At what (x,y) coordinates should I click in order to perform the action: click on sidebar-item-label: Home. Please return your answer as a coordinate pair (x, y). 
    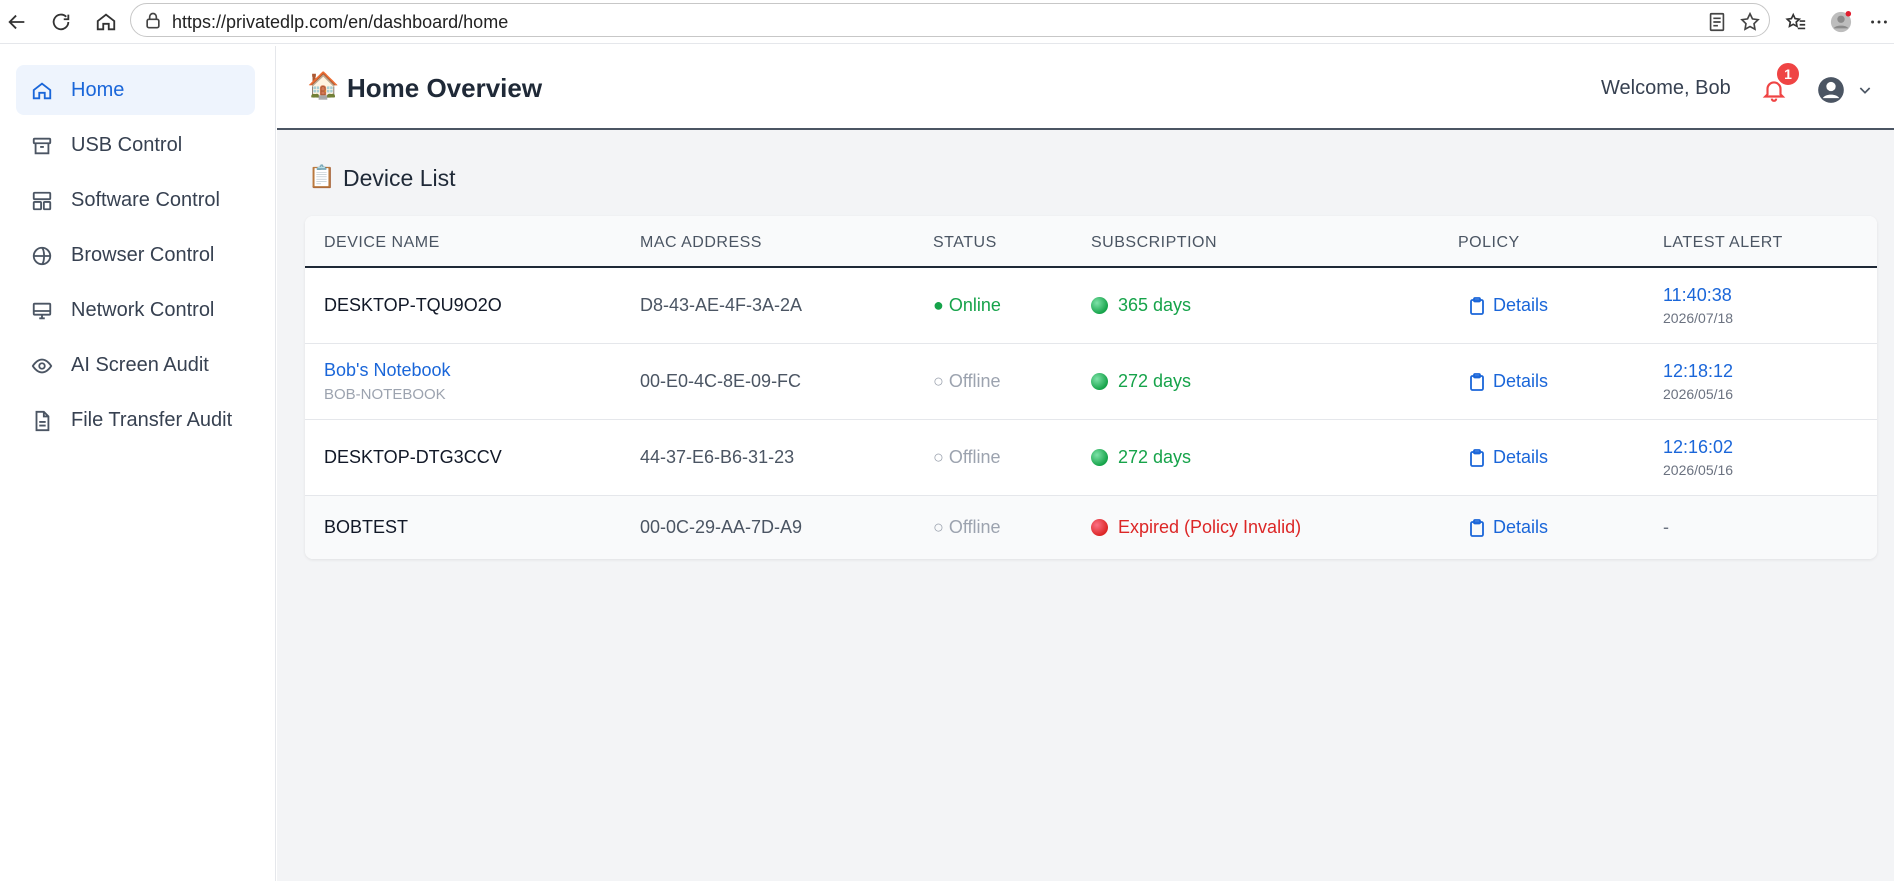
    Looking at the image, I should click on (98, 90).